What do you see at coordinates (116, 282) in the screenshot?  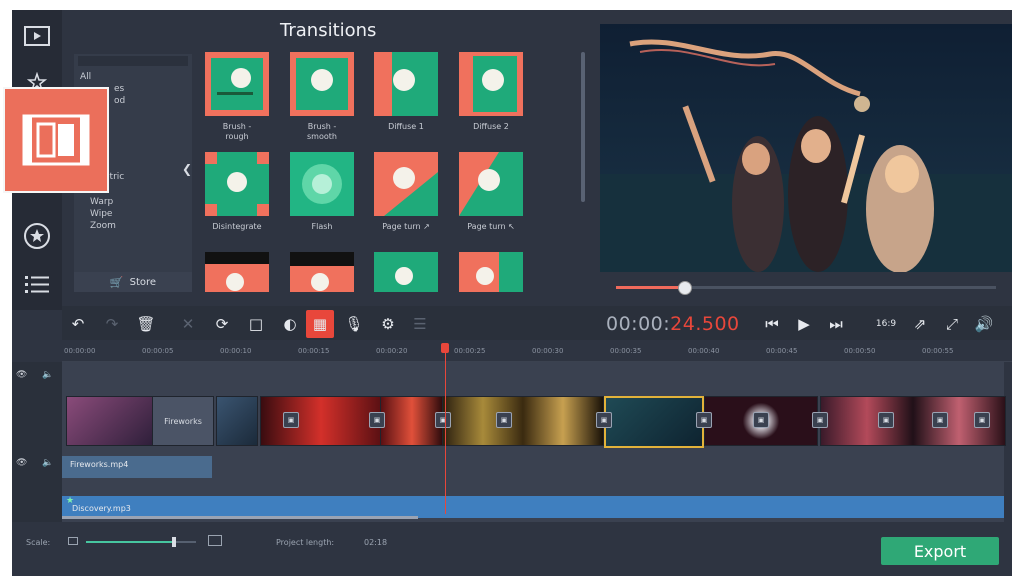 I see `store-icon: 🛒` at bounding box center [116, 282].